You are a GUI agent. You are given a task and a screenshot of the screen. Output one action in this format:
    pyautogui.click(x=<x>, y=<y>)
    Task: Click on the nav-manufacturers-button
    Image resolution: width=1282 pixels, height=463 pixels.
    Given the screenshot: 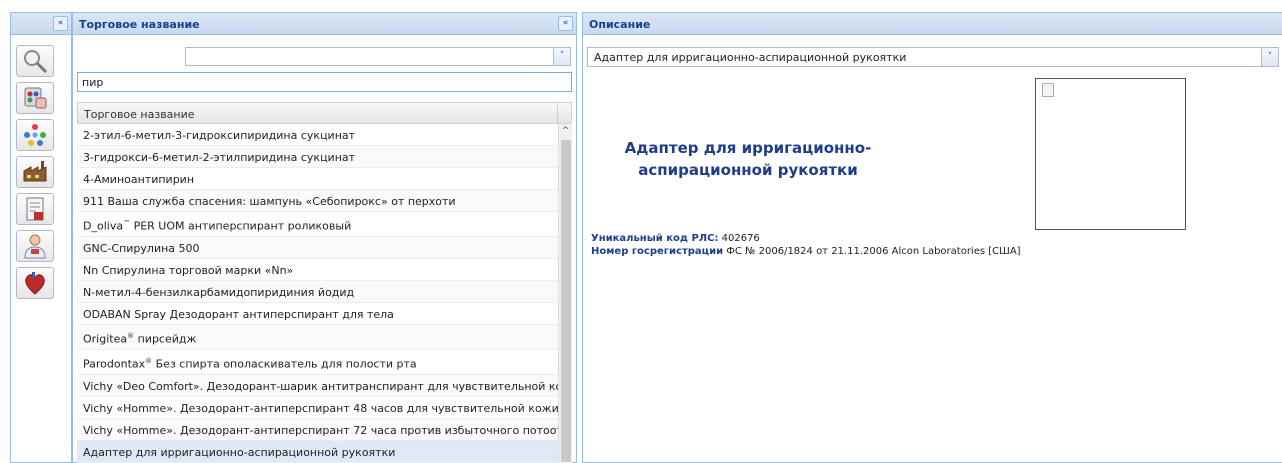 What is the action you would take?
    pyautogui.click(x=35, y=172)
    